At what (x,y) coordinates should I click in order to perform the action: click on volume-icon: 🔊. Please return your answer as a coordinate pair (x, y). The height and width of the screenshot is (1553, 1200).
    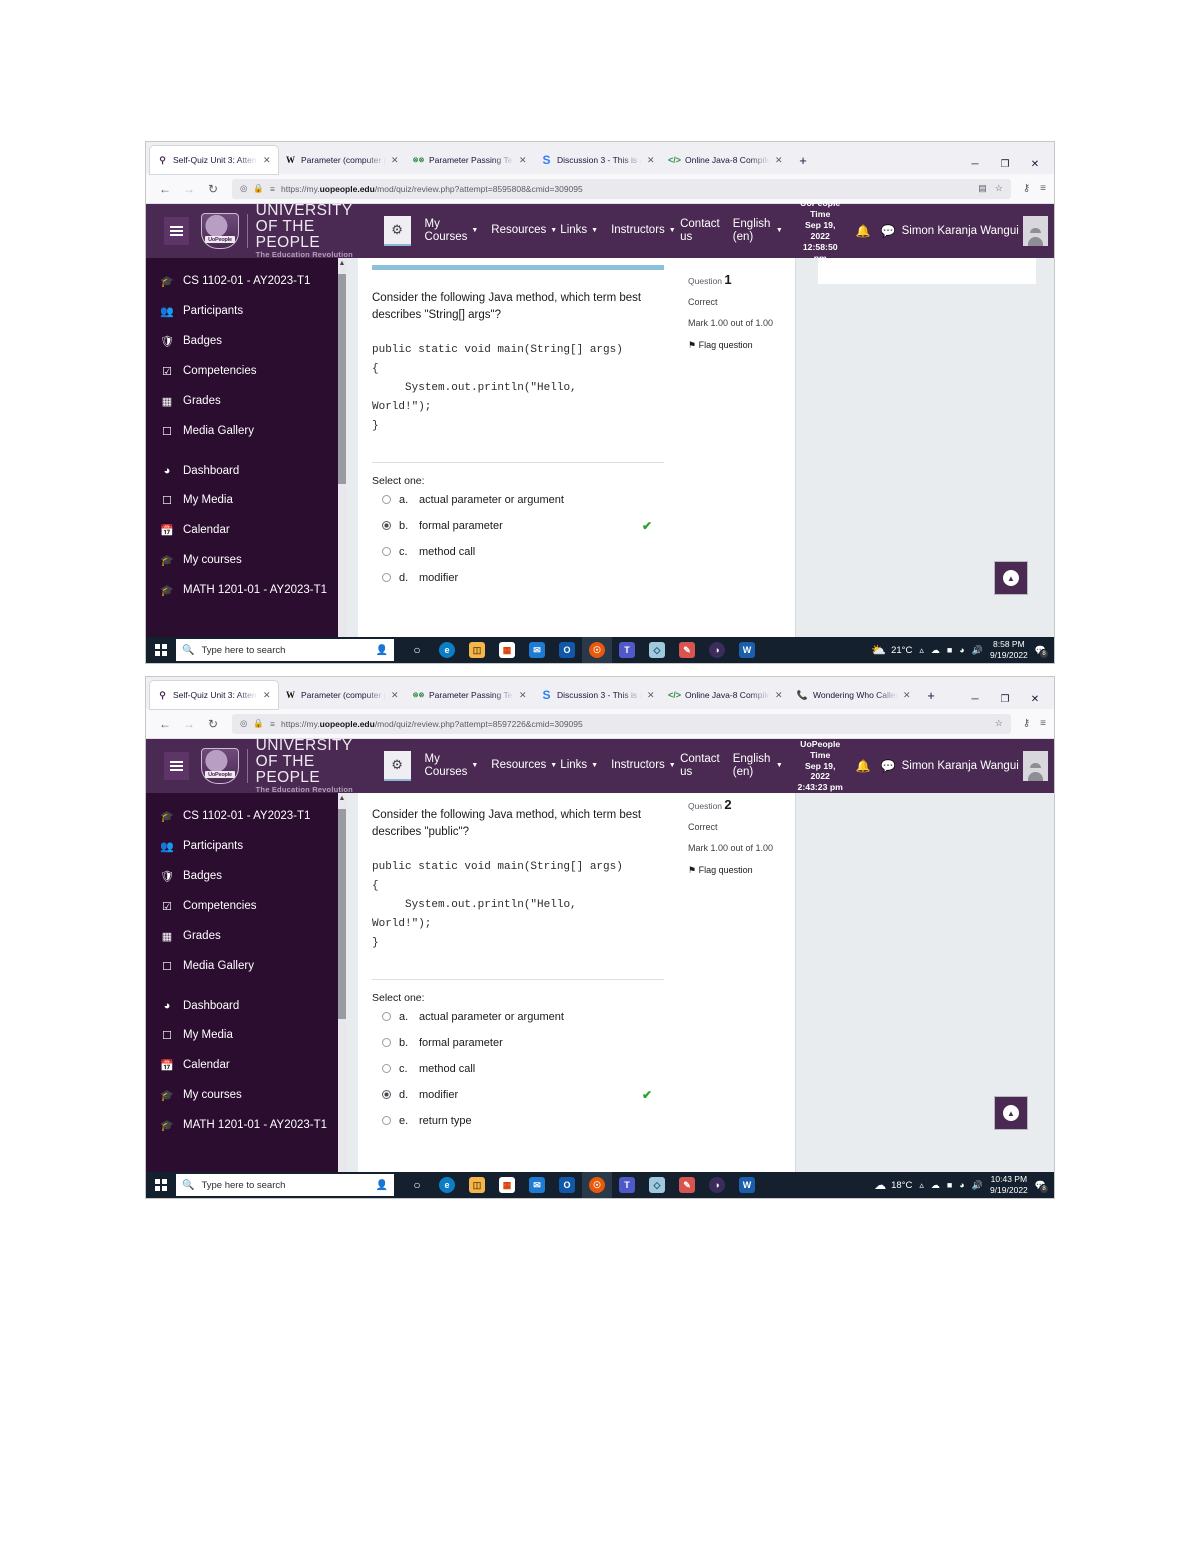
    Looking at the image, I should click on (977, 1185).